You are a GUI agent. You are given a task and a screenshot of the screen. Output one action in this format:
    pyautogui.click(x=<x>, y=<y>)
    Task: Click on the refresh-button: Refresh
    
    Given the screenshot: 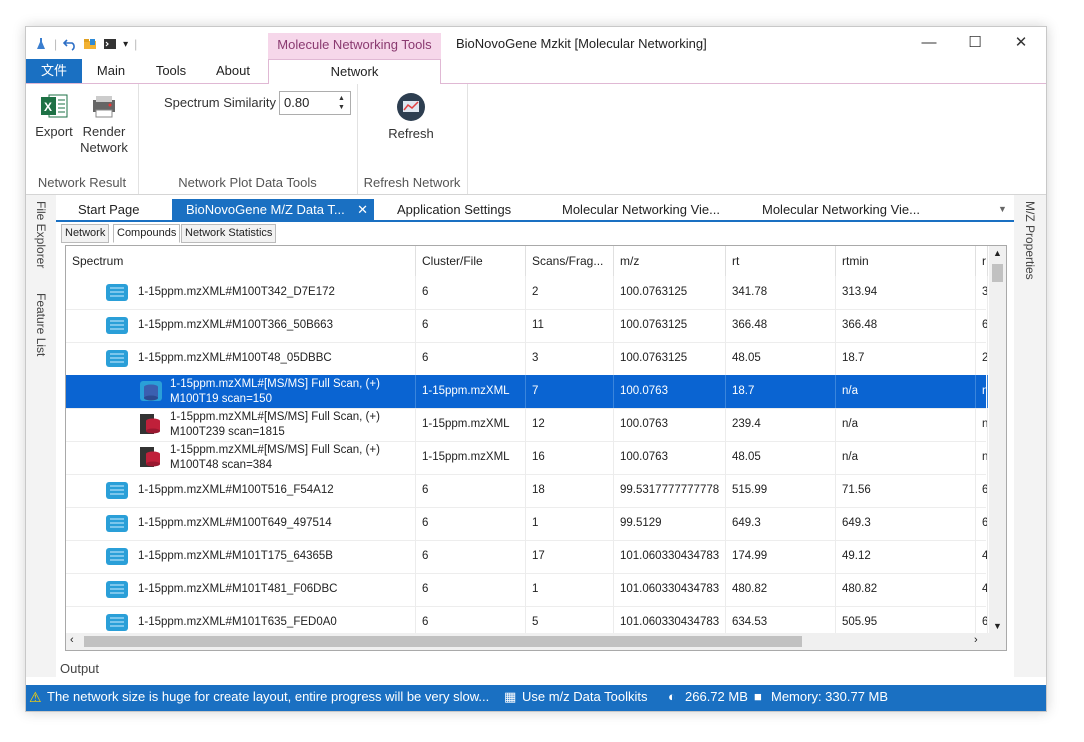 What is the action you would take?
    pyautogui.click(x=411, y=117)
    